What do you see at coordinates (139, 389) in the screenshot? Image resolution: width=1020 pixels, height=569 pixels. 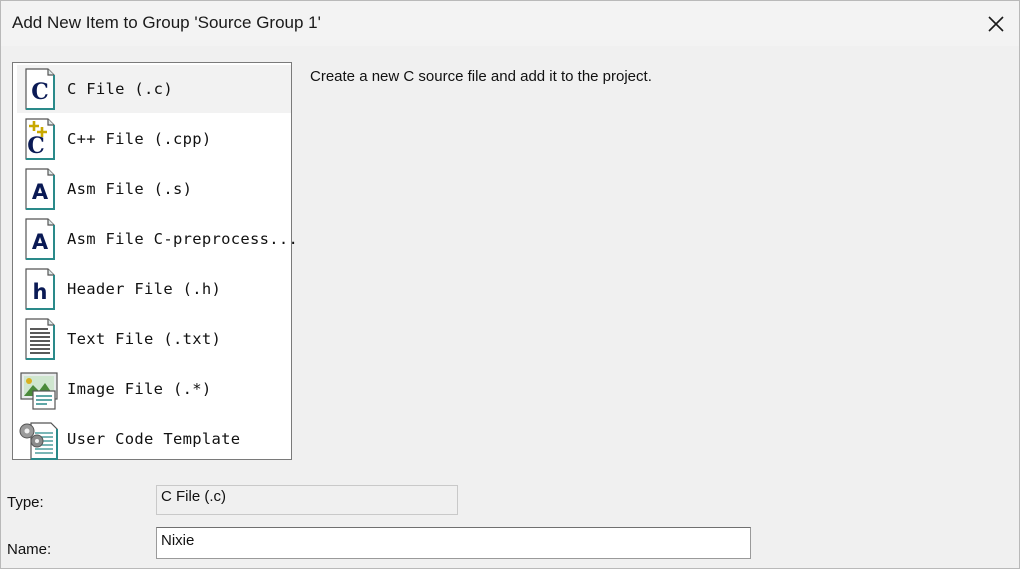 I see `list-item-label: Image File (.*)` at bounding box center [139, 389].